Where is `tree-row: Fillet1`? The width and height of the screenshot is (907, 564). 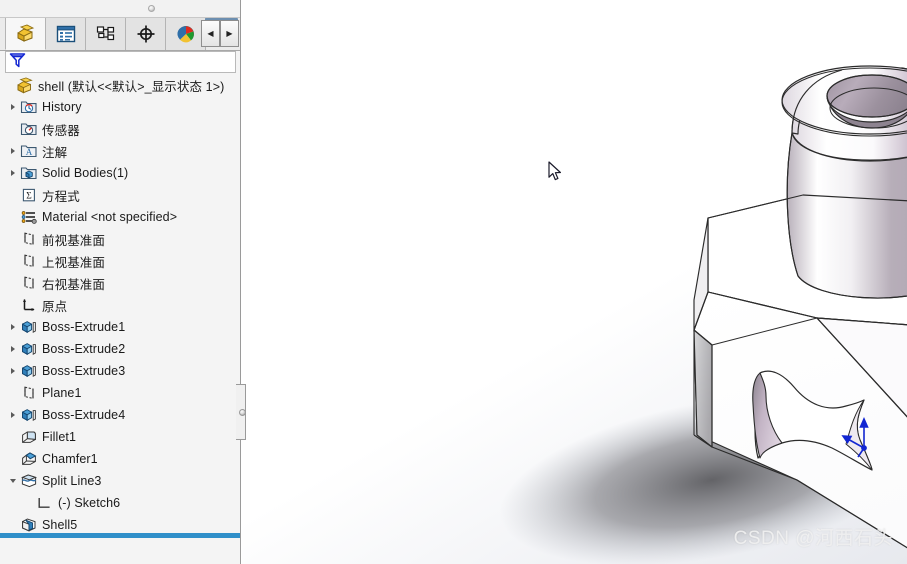 tree-row: Fillet1 is located at coordinates (120, 437).